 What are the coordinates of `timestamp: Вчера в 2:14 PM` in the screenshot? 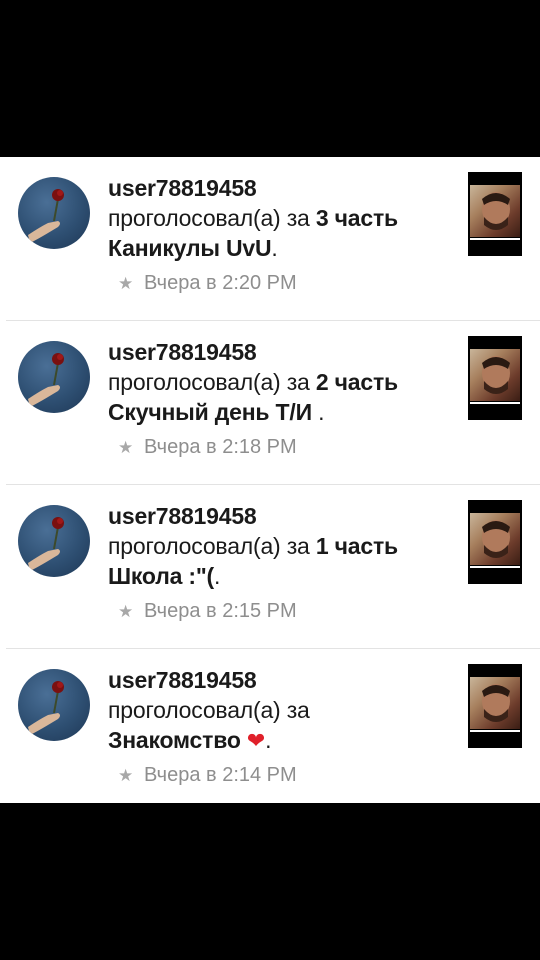 It's located at (220, 775).